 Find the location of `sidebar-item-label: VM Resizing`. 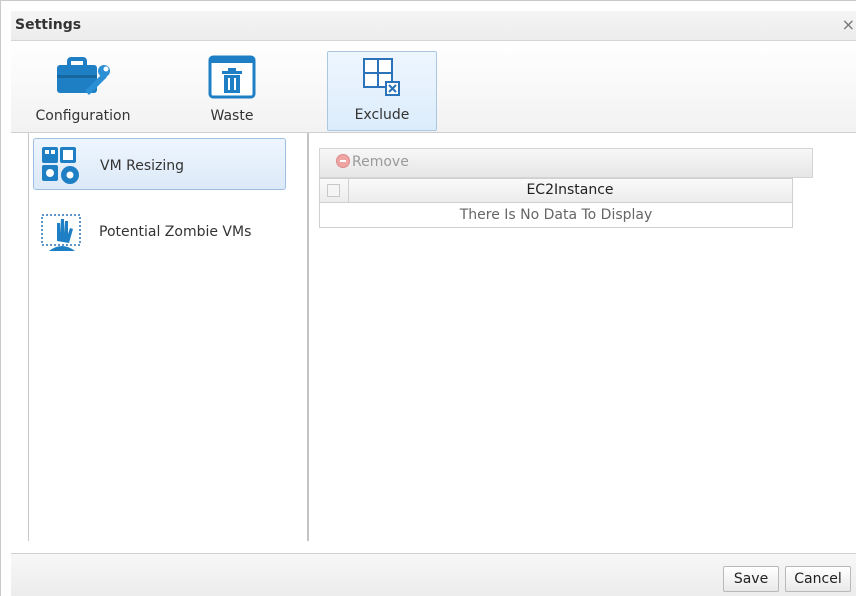

sidebar-item-label: VM Resizing is located at coordinates (142, 166).